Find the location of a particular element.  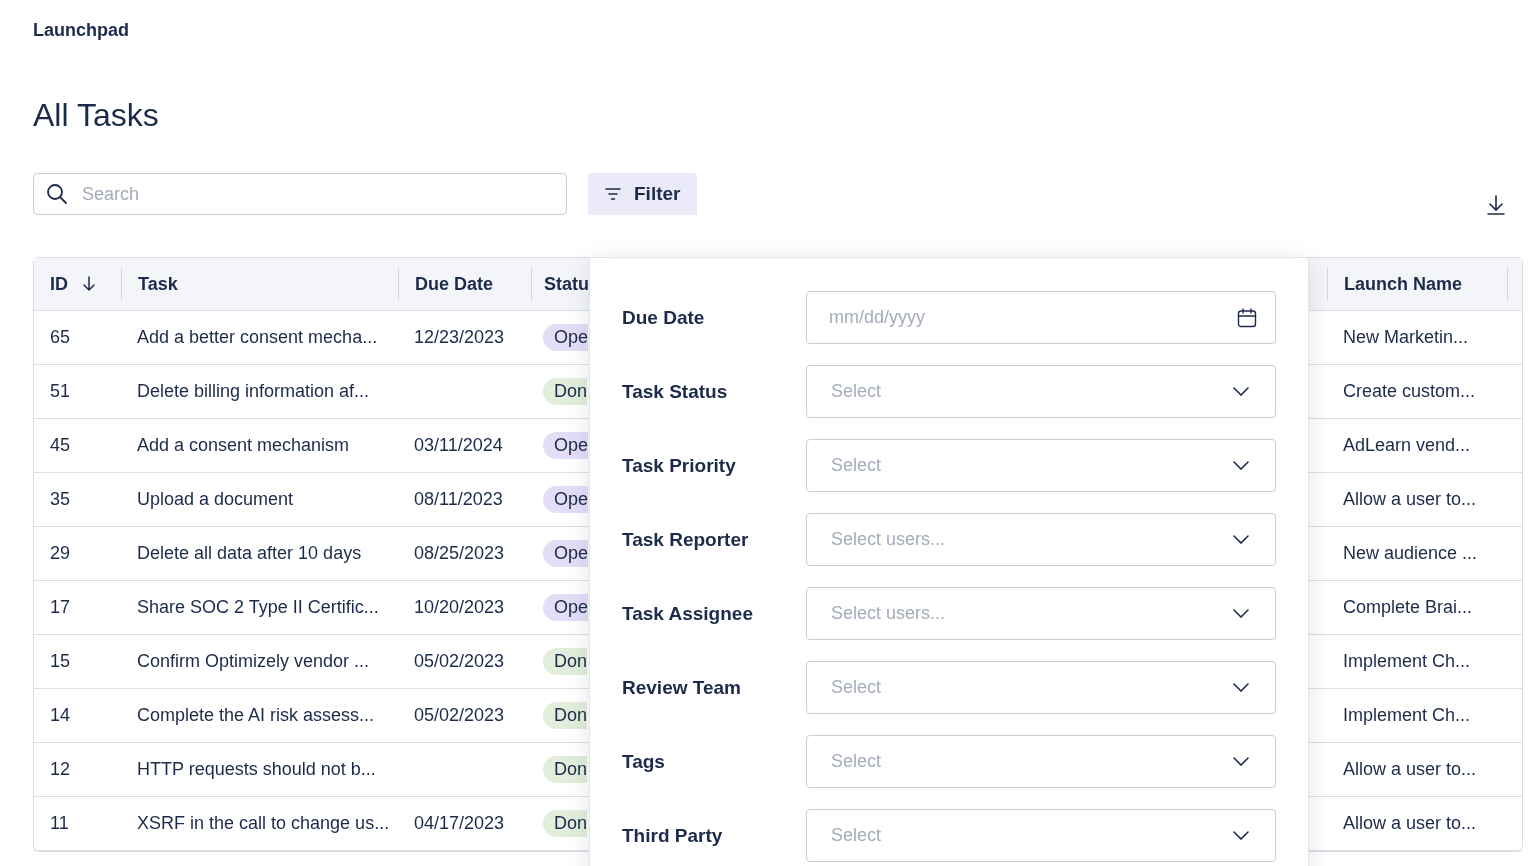

table-cell: 10/20/2023 is located at coordinates (459, 607).